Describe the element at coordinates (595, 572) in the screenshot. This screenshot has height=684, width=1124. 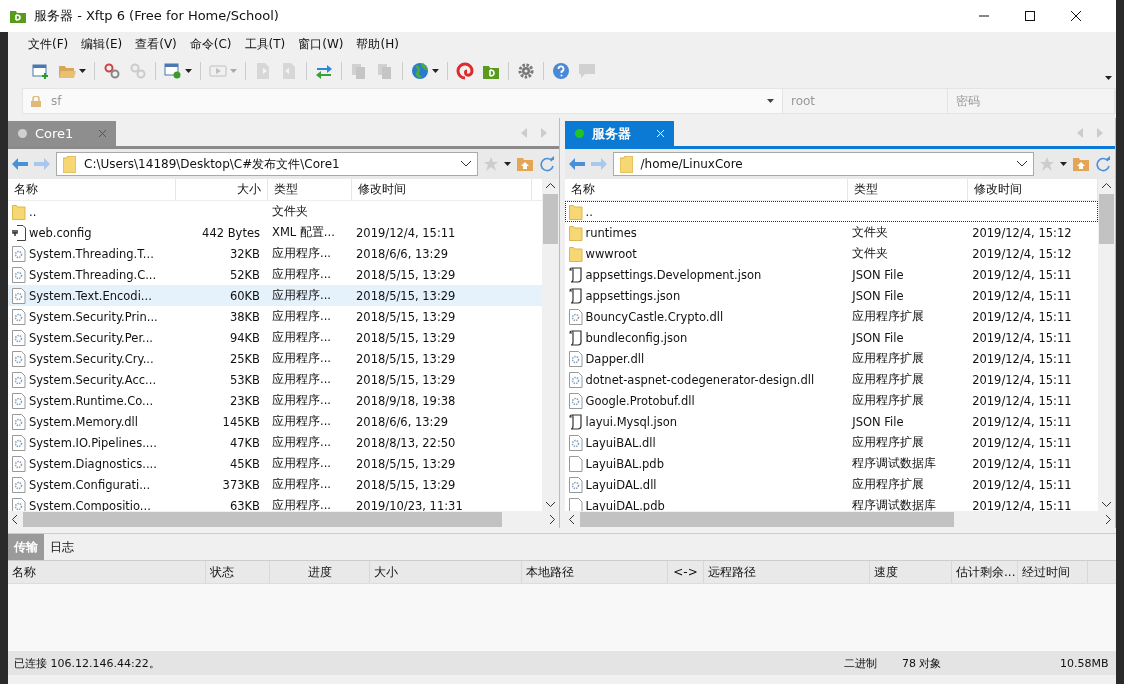
I see `column-header: 本地路径` at that location.